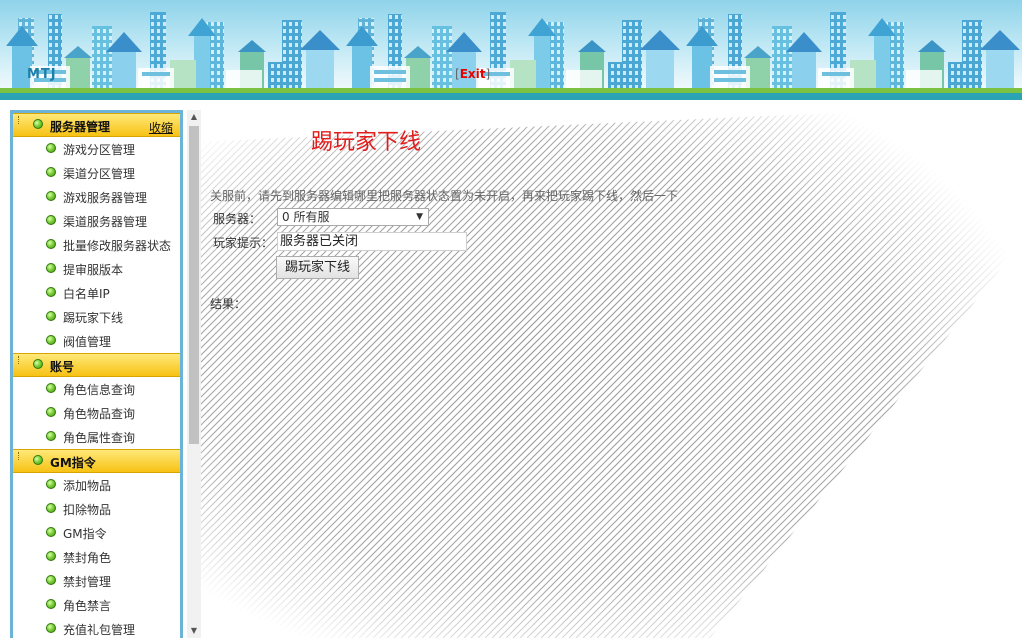 Image resolution: width=1022 pixels, height=638 pixels. I want to click on sidebar-item-label: 阀值管理, so click(87, 341).